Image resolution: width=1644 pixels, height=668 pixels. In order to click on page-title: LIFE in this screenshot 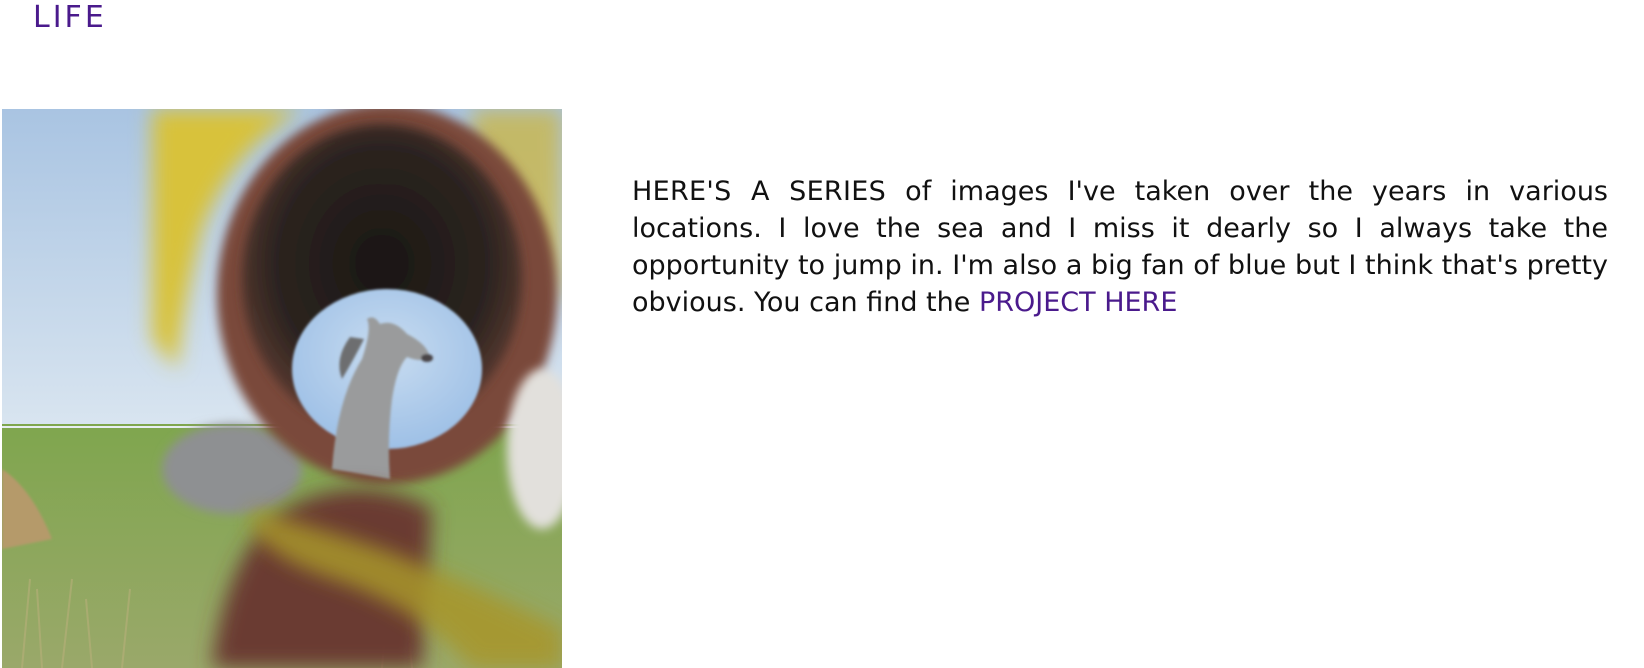, I will do `click(70, 17)`.